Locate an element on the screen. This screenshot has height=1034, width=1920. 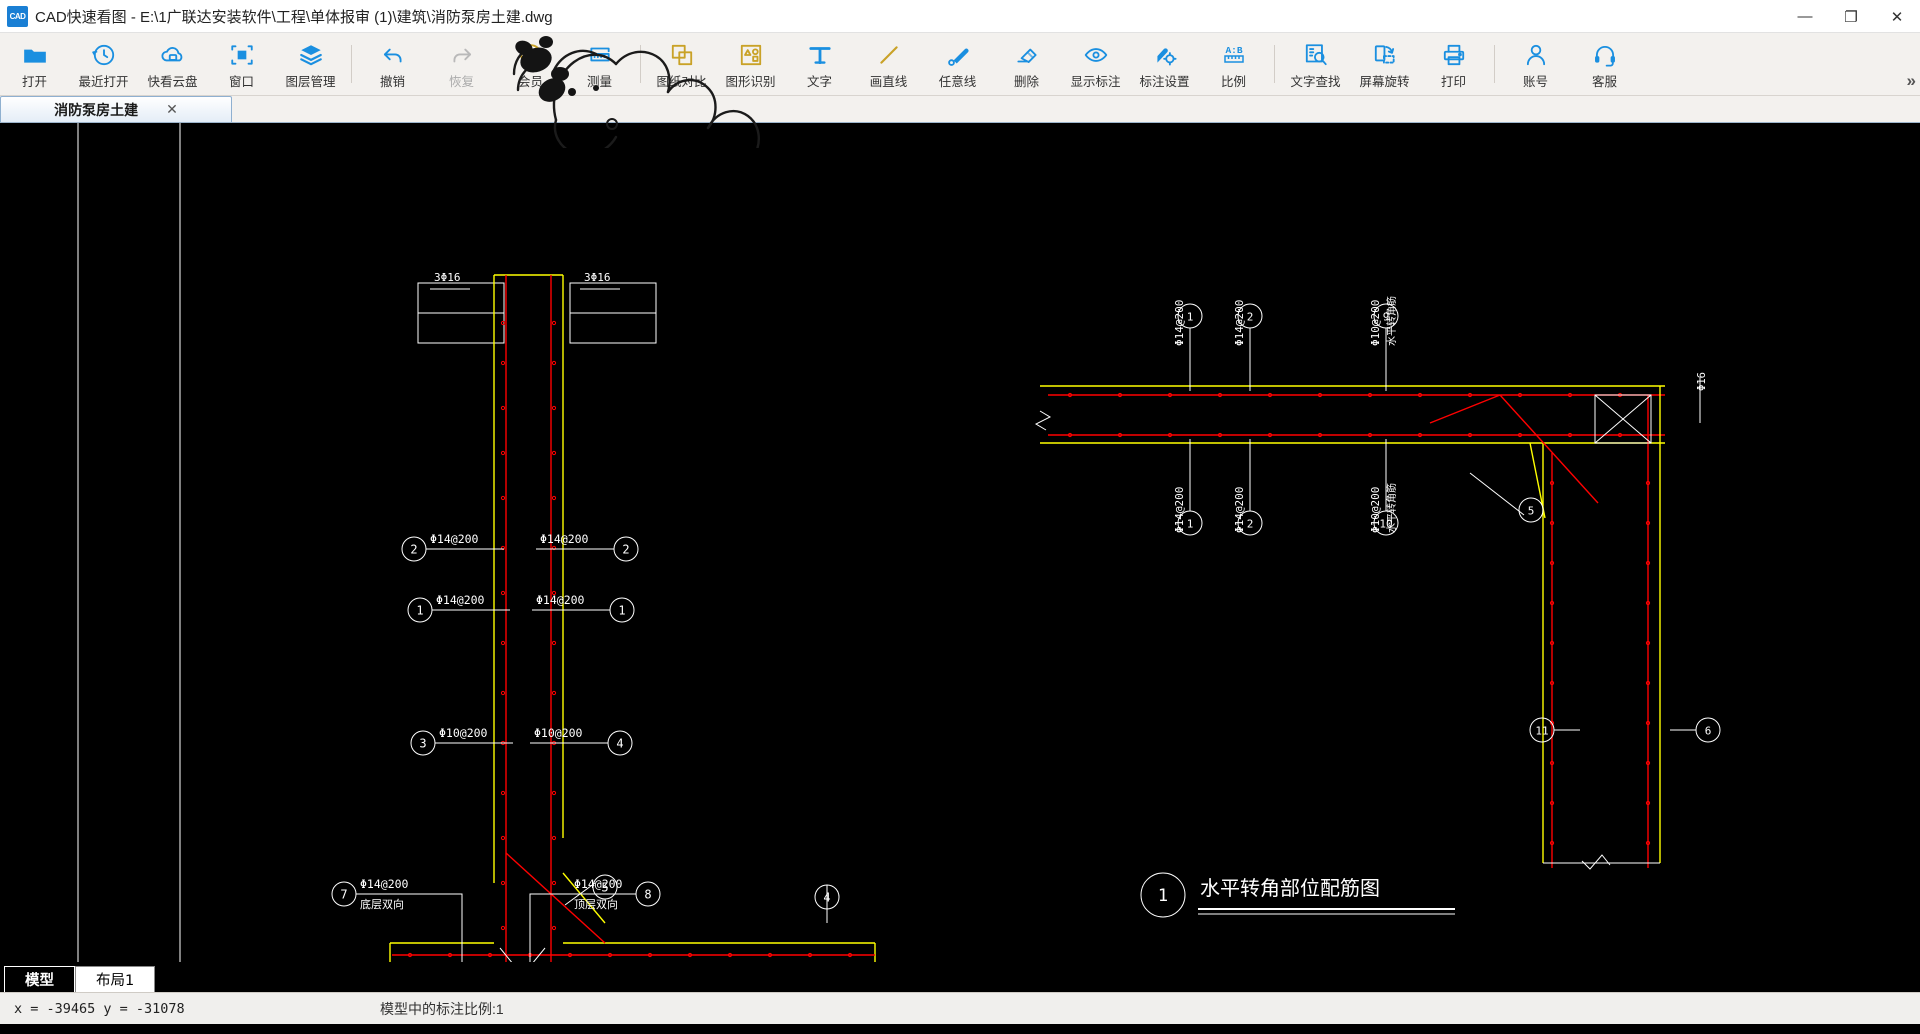
minimize-button: — is located at coordinates (1805, 16).